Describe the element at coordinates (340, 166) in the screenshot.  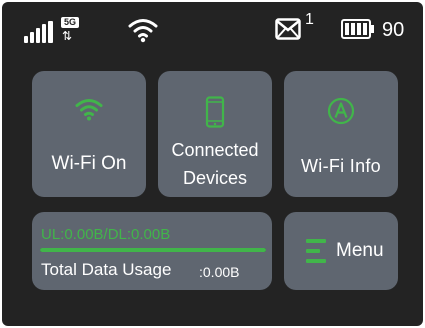
I see `wifi-info-tile-label: Wi-Fi Info` at that location.